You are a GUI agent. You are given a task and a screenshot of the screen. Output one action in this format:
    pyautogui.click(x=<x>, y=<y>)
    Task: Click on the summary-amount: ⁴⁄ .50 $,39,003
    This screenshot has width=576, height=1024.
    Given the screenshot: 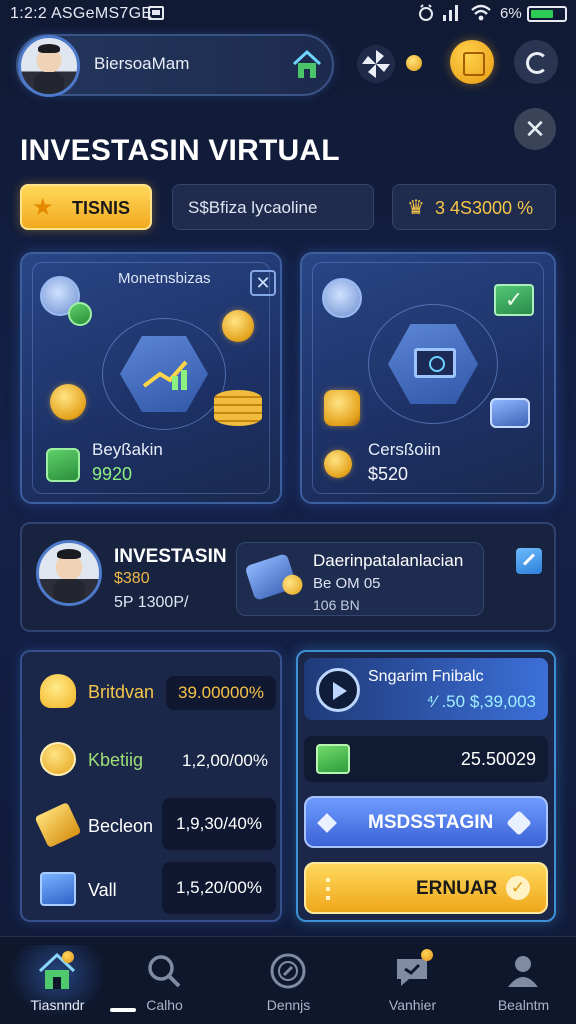 What is the action you would take?
    pyautogui.click(x=481, y=701)
    